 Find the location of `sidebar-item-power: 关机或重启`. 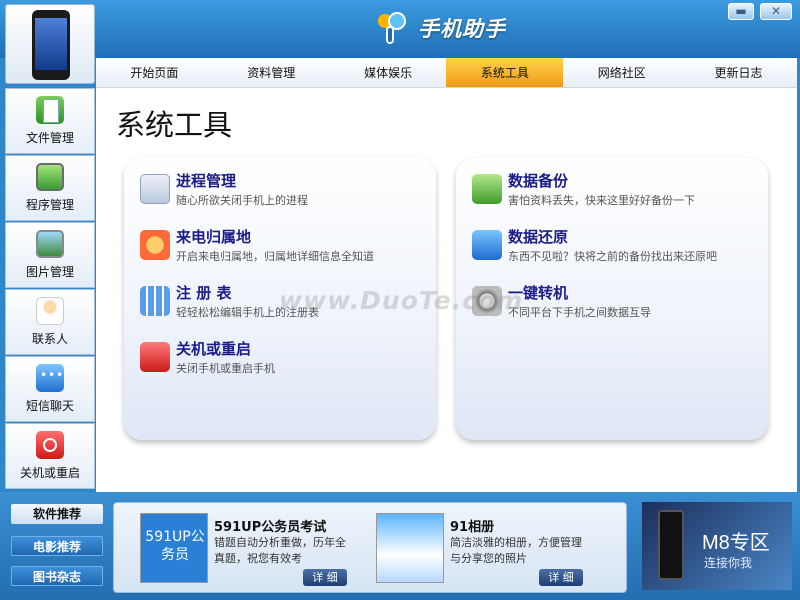

sidebar-item-power: 关机或重启 is located at coordinates (50, 456).